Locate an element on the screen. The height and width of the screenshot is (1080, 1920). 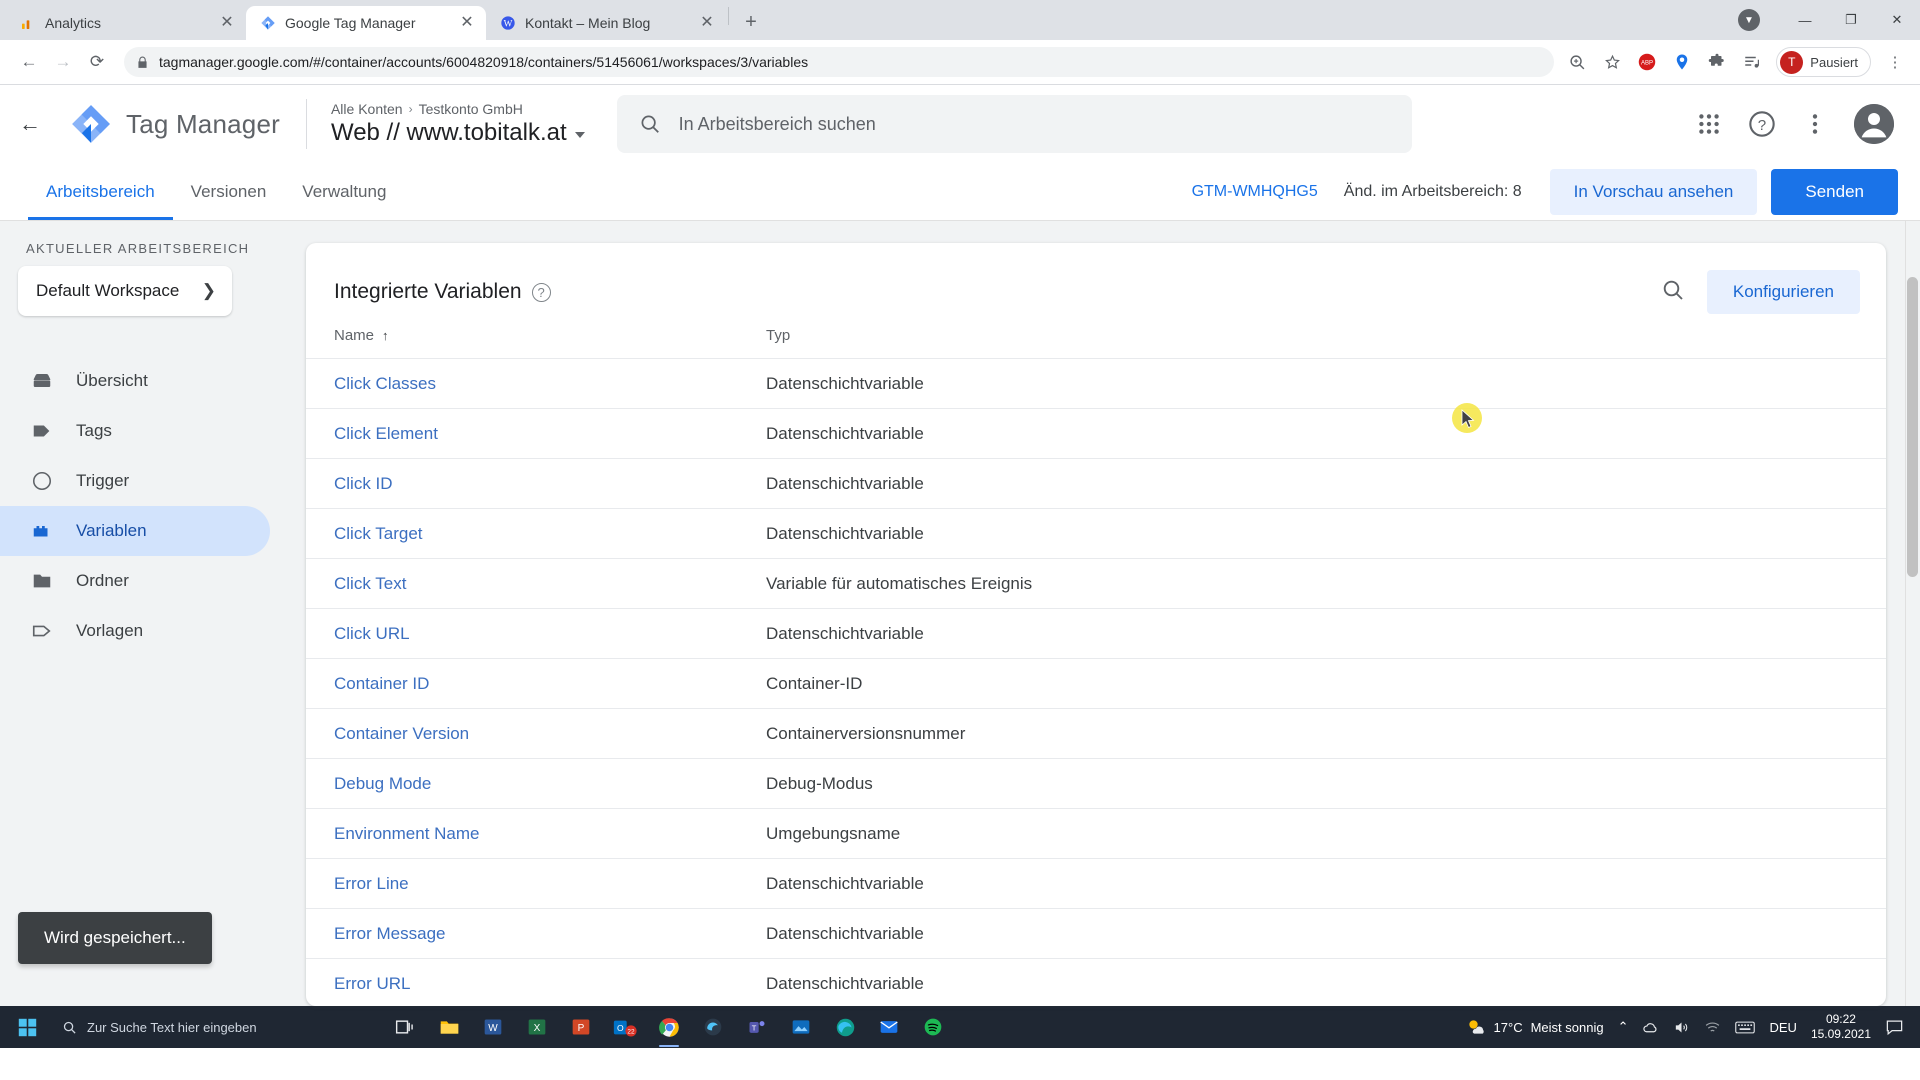
wifi-icon is located at coordinates (1712, 1027).